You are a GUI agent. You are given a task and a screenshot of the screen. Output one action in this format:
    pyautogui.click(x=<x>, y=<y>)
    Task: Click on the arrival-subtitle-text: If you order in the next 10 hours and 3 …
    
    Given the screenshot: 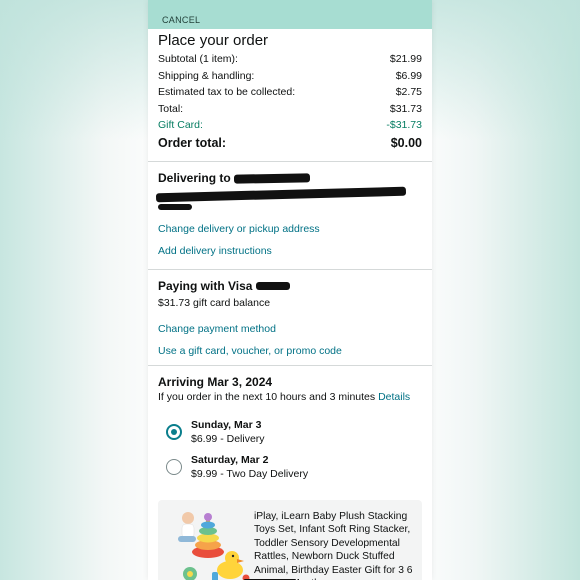 What is the action you would take?
    pyautogui.click(x=267, y=396)
    